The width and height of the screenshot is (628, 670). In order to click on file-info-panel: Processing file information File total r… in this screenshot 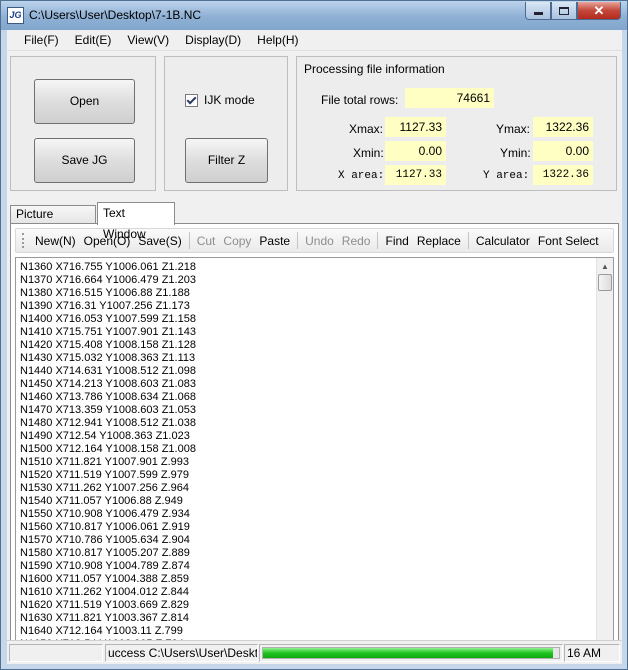, I will do `click(456, 123)`.